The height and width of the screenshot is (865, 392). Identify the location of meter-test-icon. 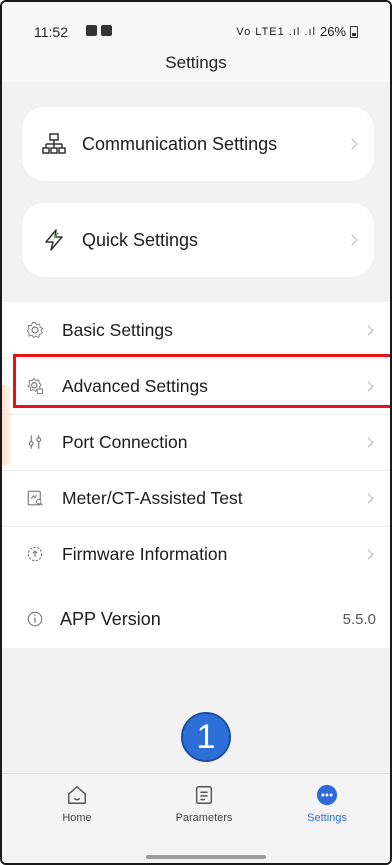
(35, 498).